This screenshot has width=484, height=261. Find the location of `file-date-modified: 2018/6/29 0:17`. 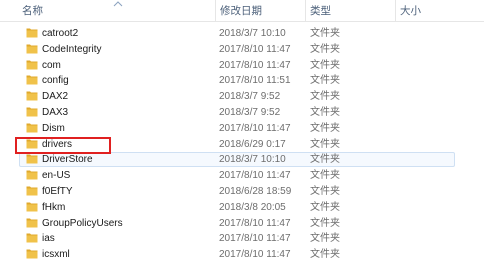

file-date-modified: 2018/6/29 0:17 is located at coordinates (252, 144).